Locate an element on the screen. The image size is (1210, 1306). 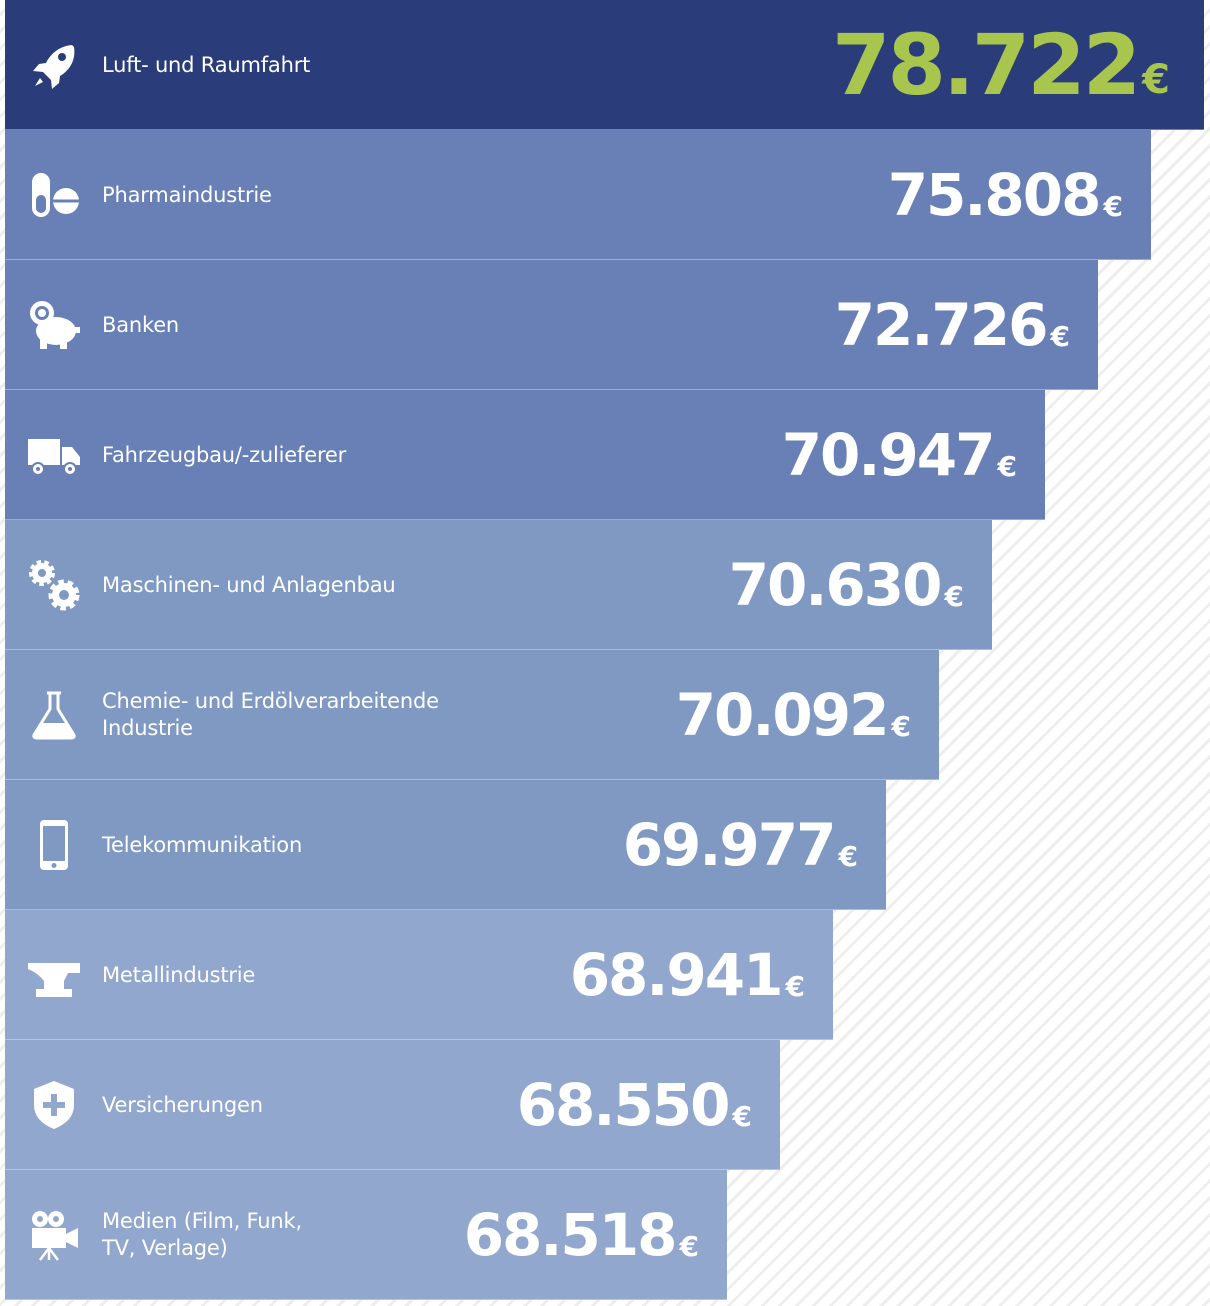
bar-value-label: 78.722 € is located at coordinates (1001, 65).